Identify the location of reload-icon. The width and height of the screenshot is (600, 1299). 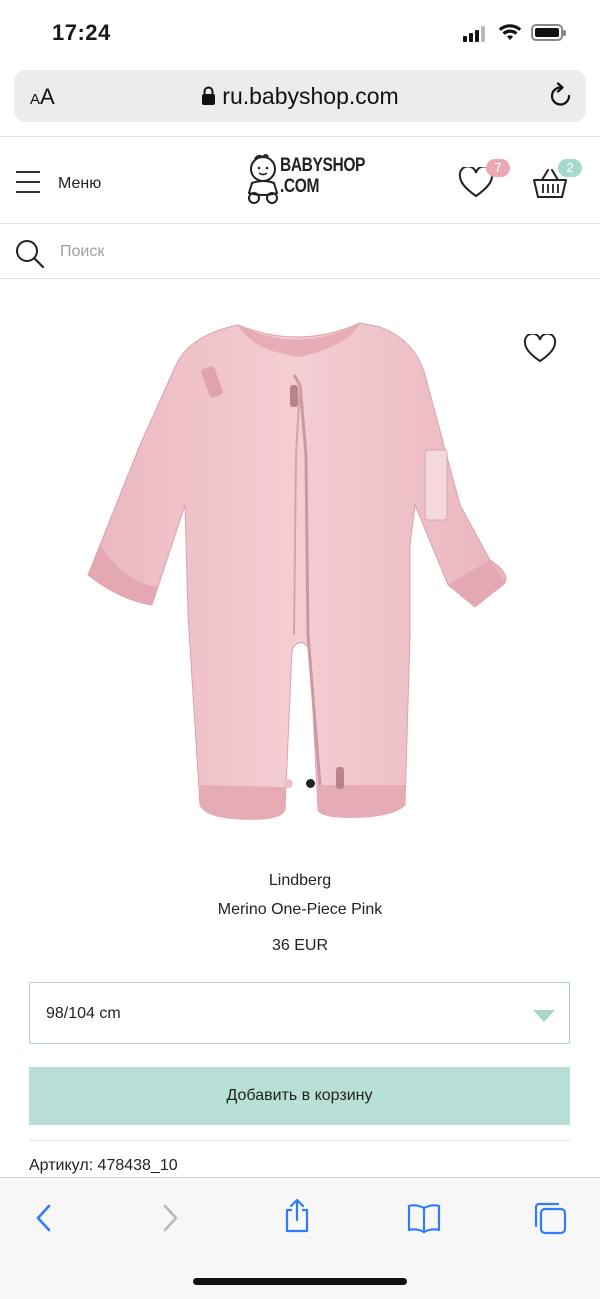
(561, 96).